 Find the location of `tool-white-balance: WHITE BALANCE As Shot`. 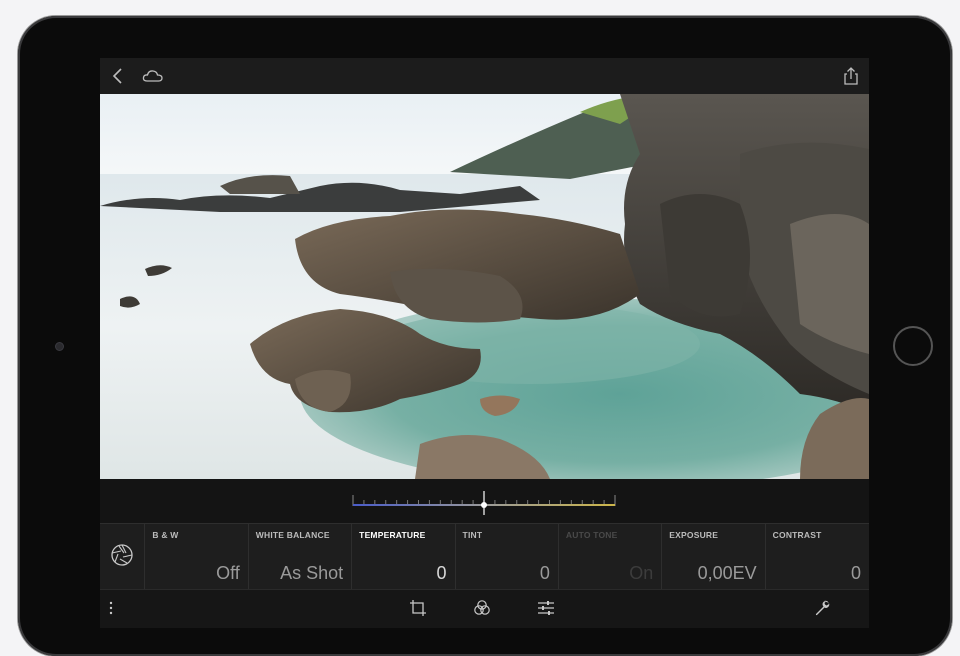

tool-white-balance: WHITE BALANCE As Shot is located at coordinates (301, 557).